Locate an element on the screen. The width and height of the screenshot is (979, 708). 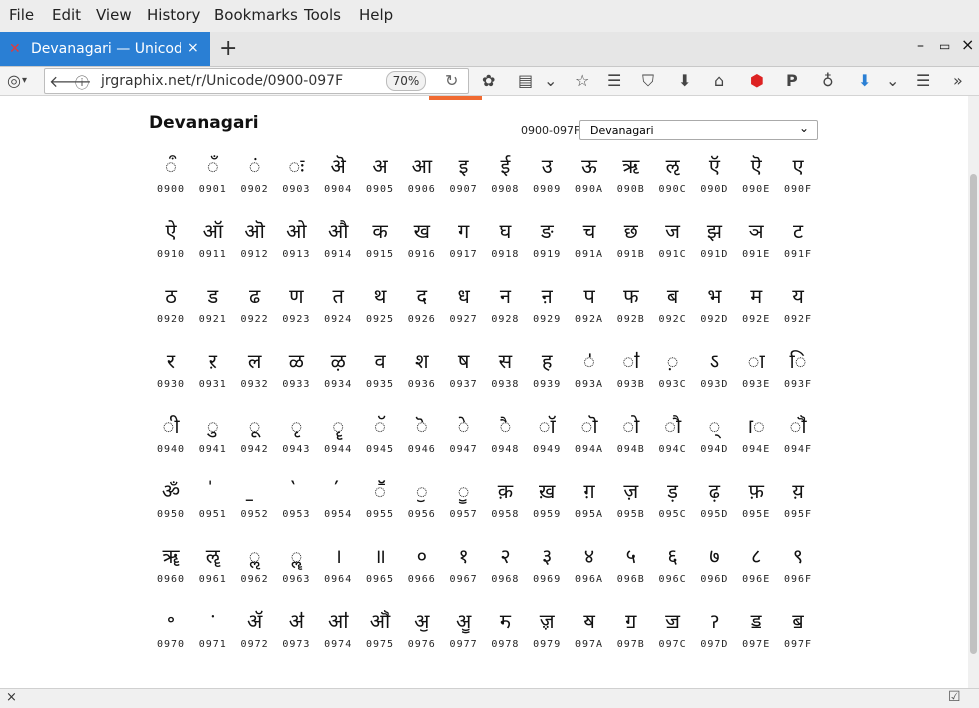
glyph-cell: फ़ 095E is located at coordinates (756, 505).